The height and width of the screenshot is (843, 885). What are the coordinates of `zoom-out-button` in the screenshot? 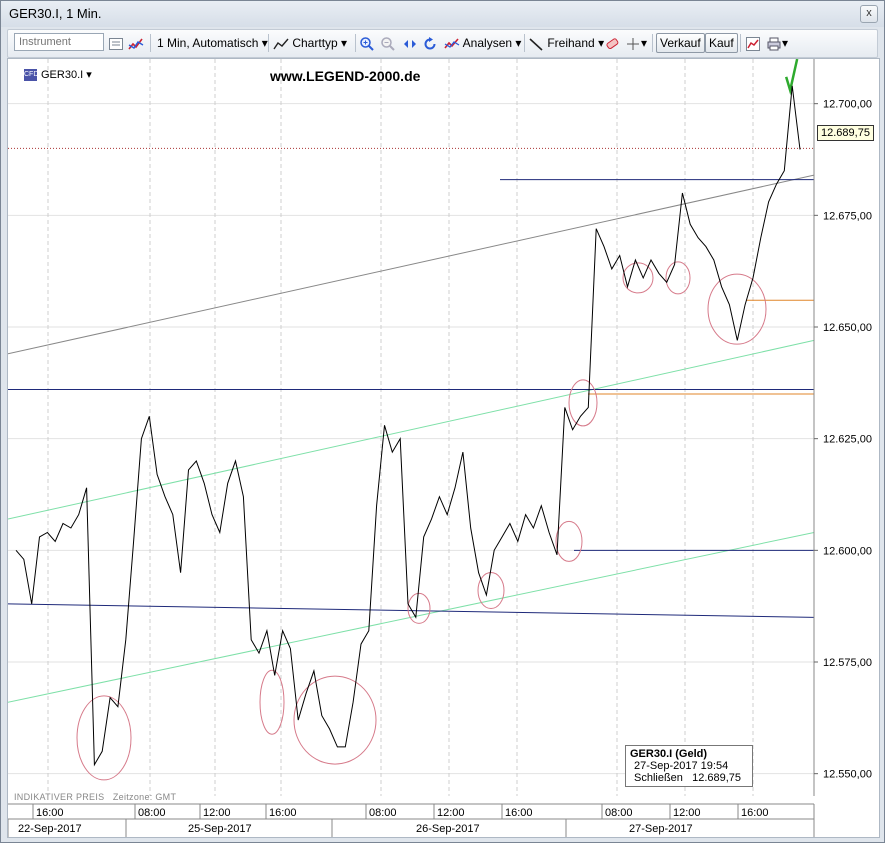 It's located at (388, 43).